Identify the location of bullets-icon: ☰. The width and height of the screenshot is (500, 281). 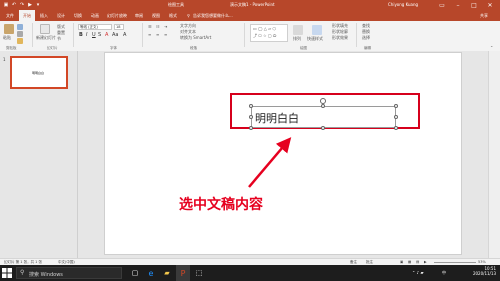
(150, 27).